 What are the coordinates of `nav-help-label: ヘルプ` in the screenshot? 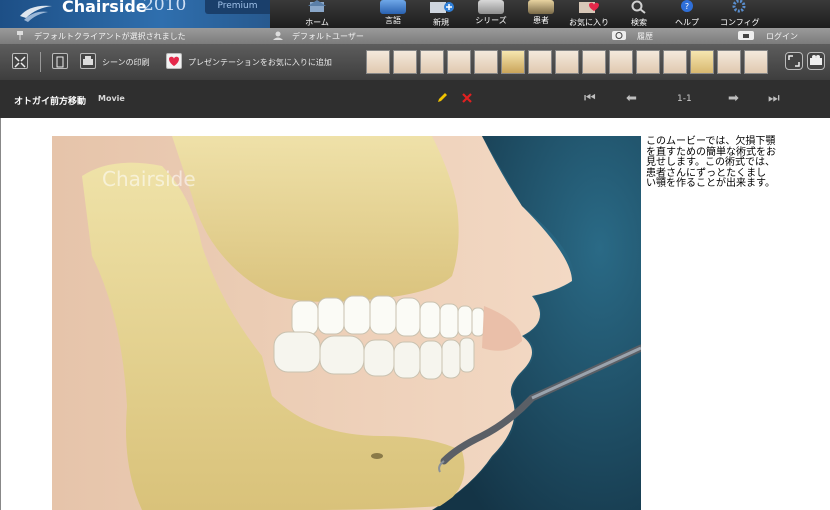 It's located at (687, 22).